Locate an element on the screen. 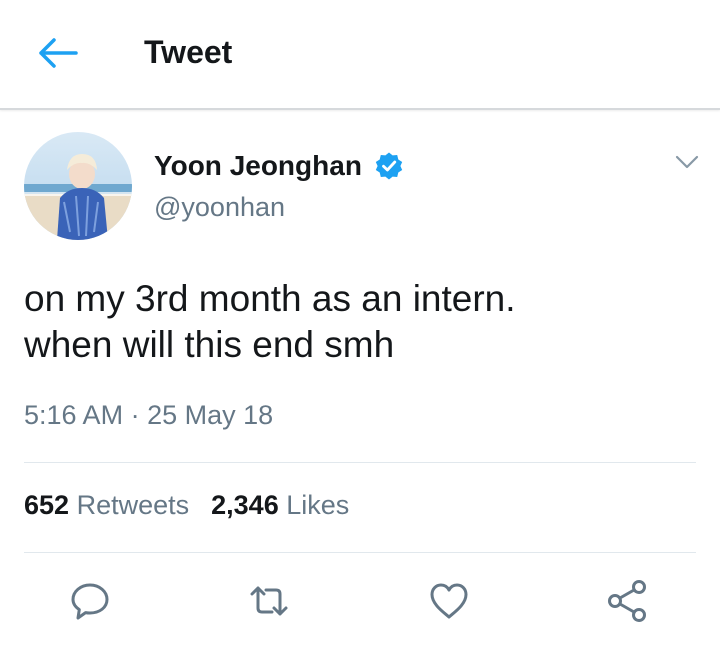  likes-label: Likes is located at coordinates (318, 505).